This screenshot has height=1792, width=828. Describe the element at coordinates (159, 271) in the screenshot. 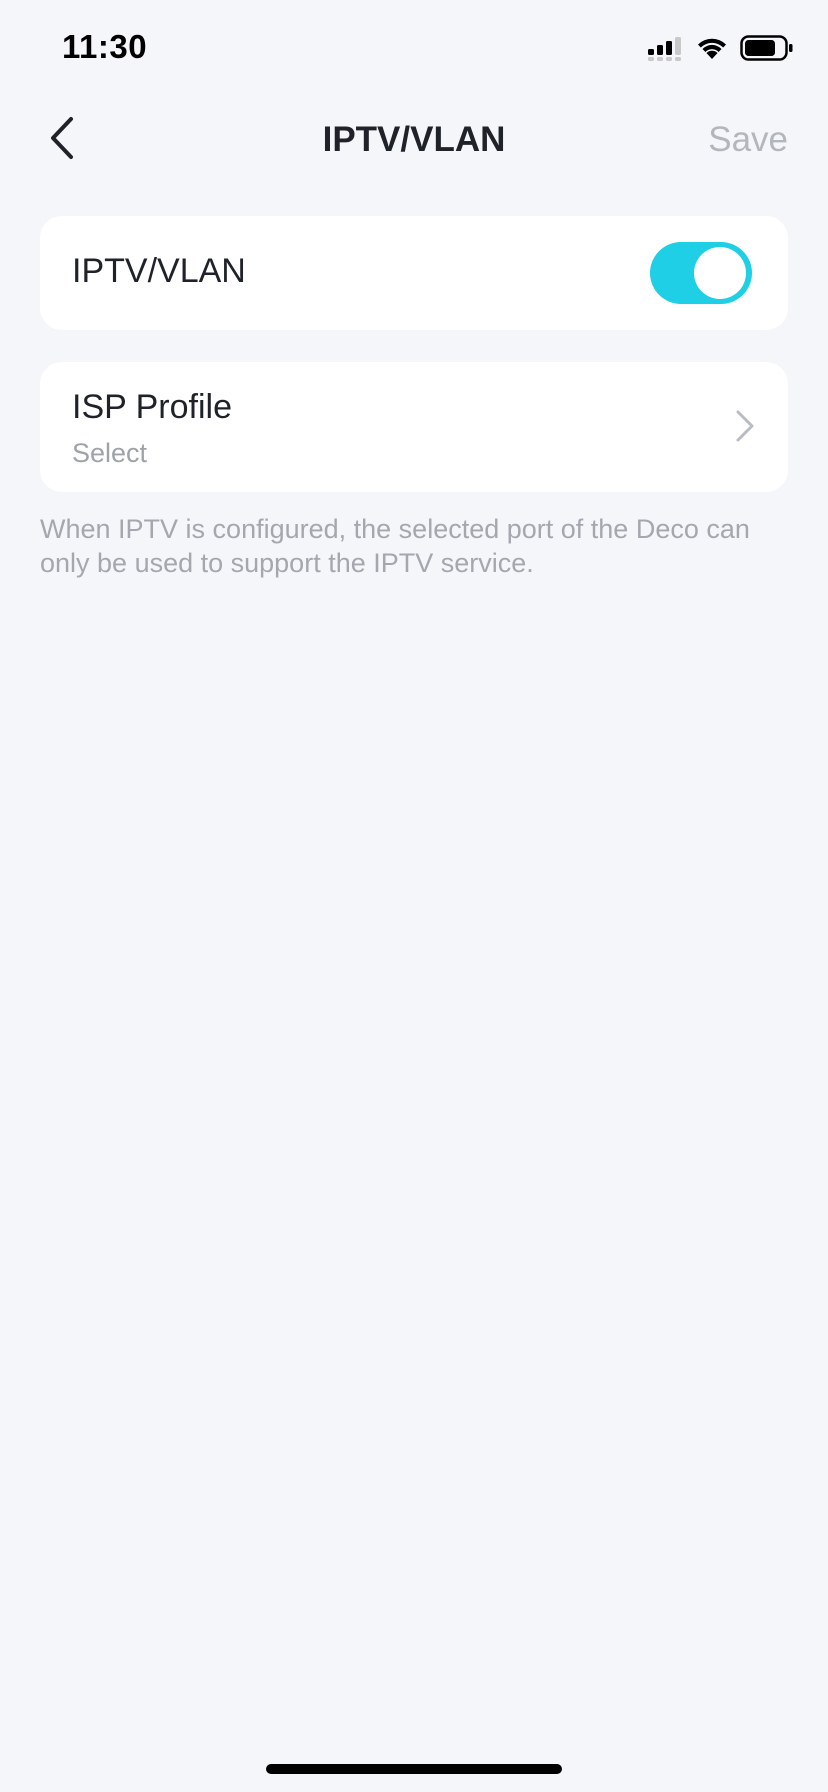

I see `iptv-vlan-label: IPTV/VLAN` at that location.